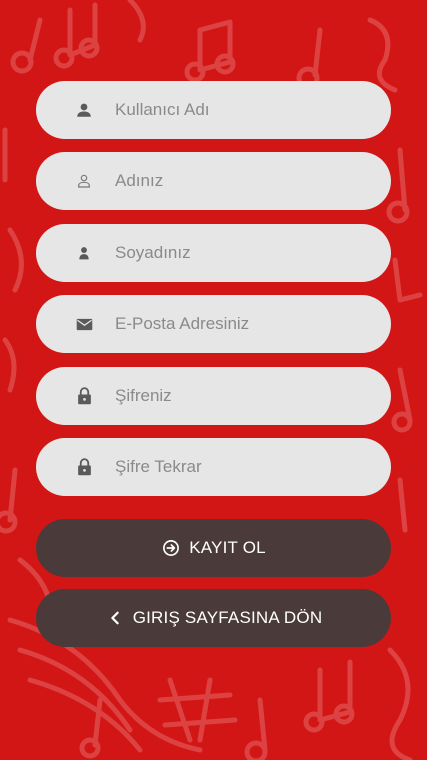 The width and height of the screenshot is (427, 760). What do you see at coordinates (84, 181) in the screenshot?
I see `person-outline-icon` at bounding box center [84, 181].